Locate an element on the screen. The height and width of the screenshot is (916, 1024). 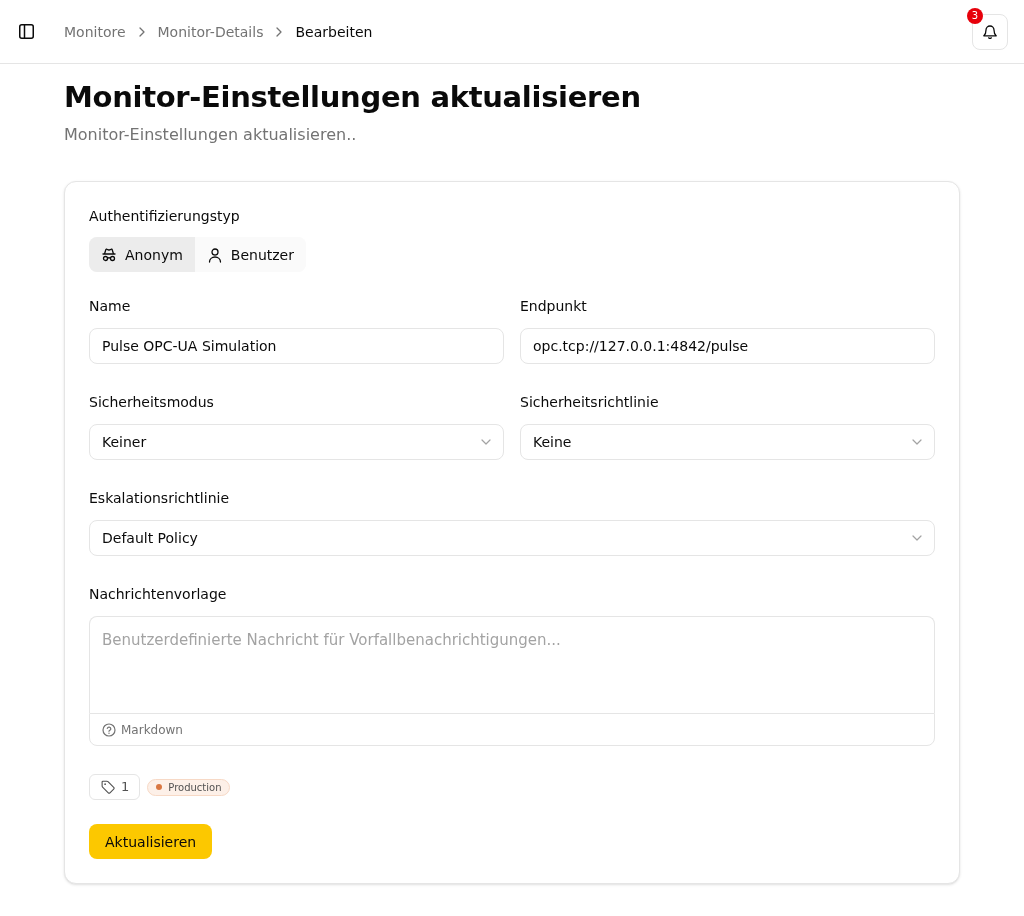
hat-glasses-icon is located at coordinates (109, 254).